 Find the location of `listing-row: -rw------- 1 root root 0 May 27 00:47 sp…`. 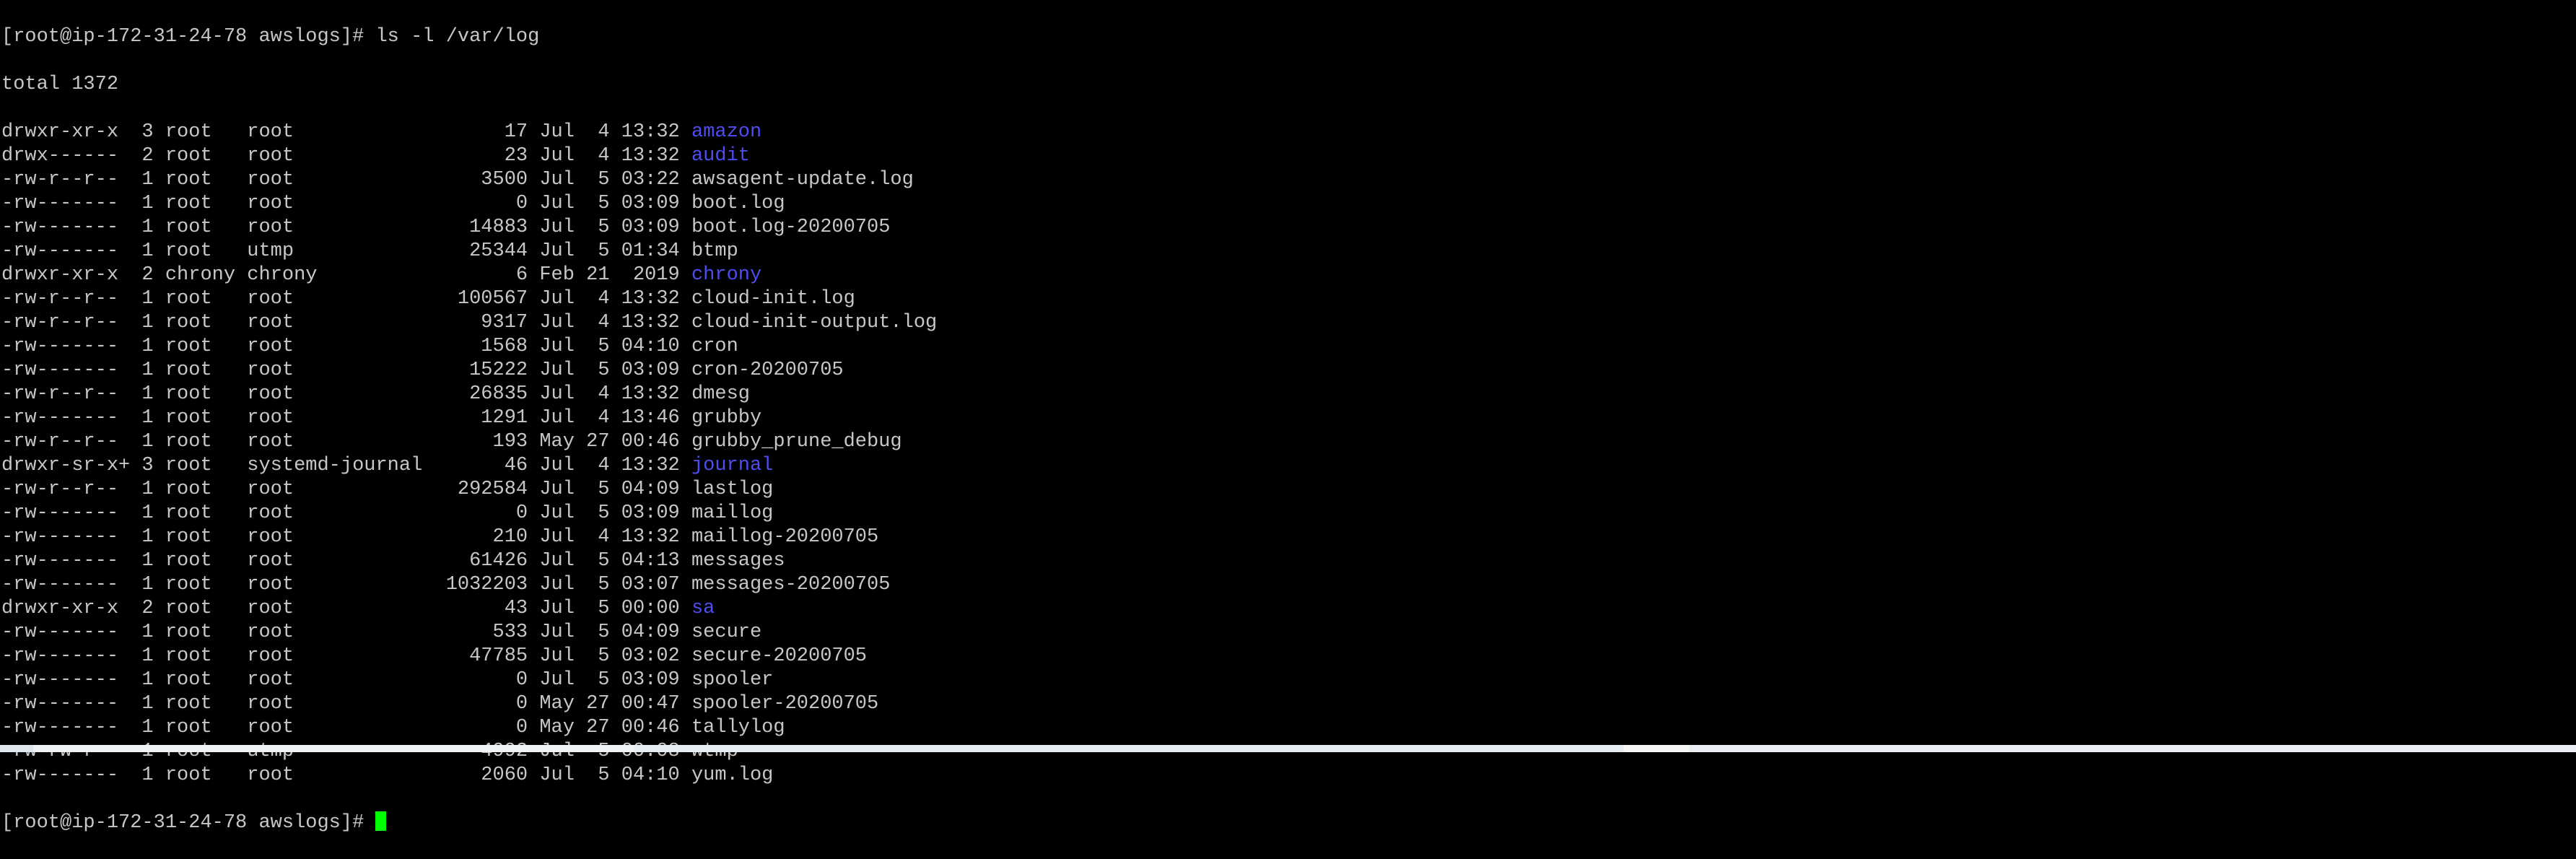

listing-row: -rw------- 1 root root 0 May 27 00:47 sp… is located at coordinates (1288, 704).